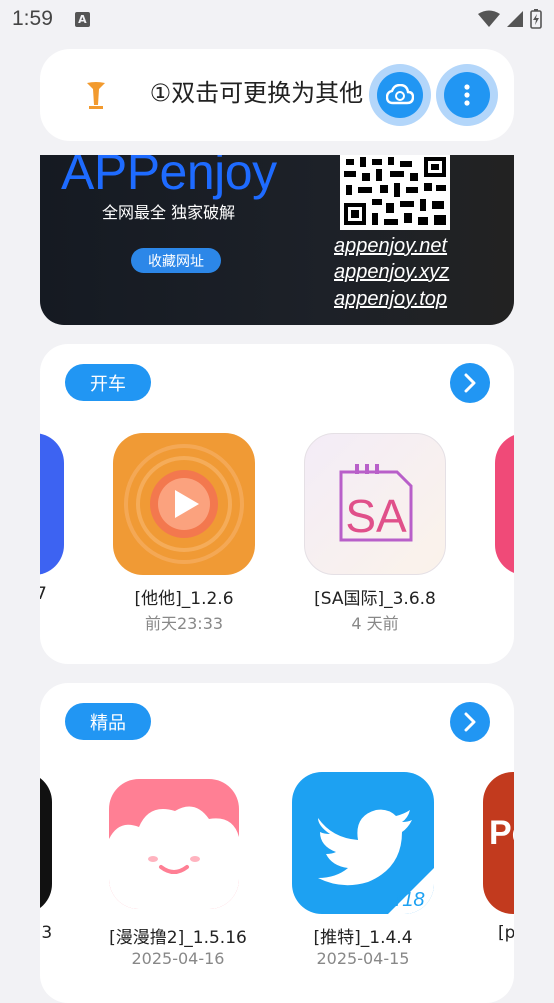  I want to click on cloud-button, so click(400, 95).